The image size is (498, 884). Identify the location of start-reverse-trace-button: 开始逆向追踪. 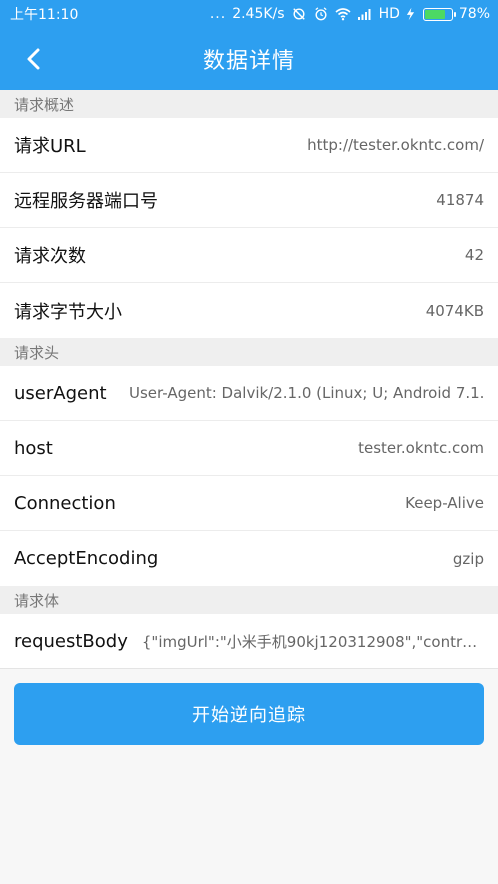
(249, 714).